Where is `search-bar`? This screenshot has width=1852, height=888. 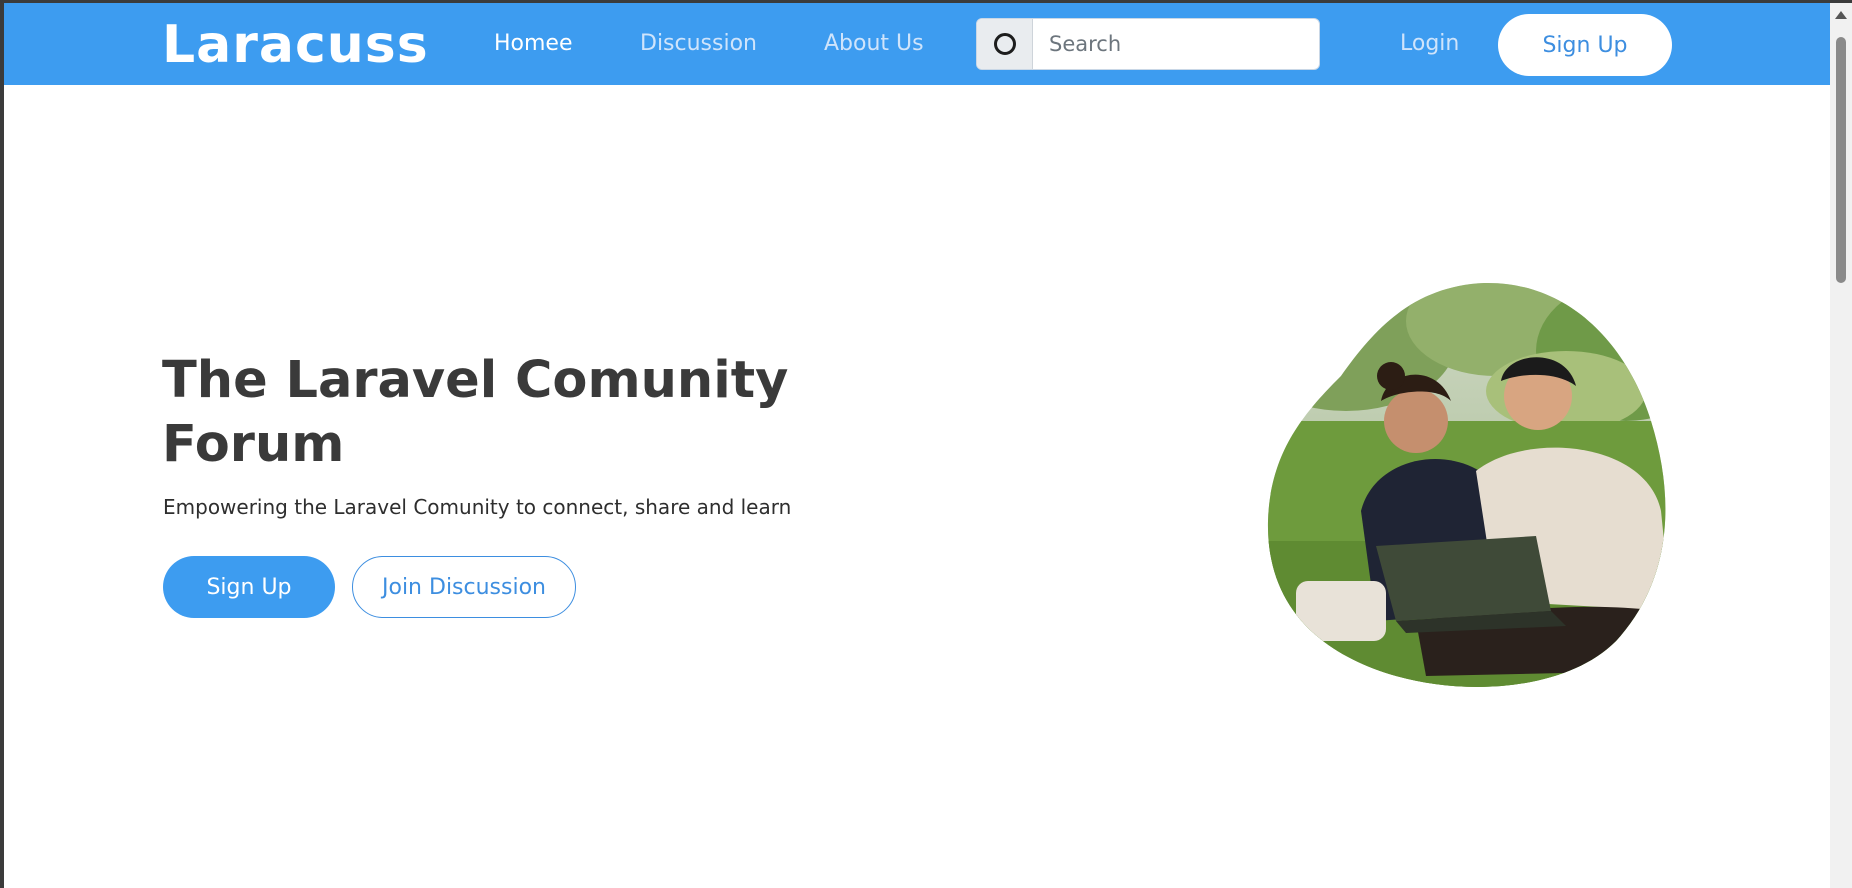
search-bar is located at coordinates (1148, 44).